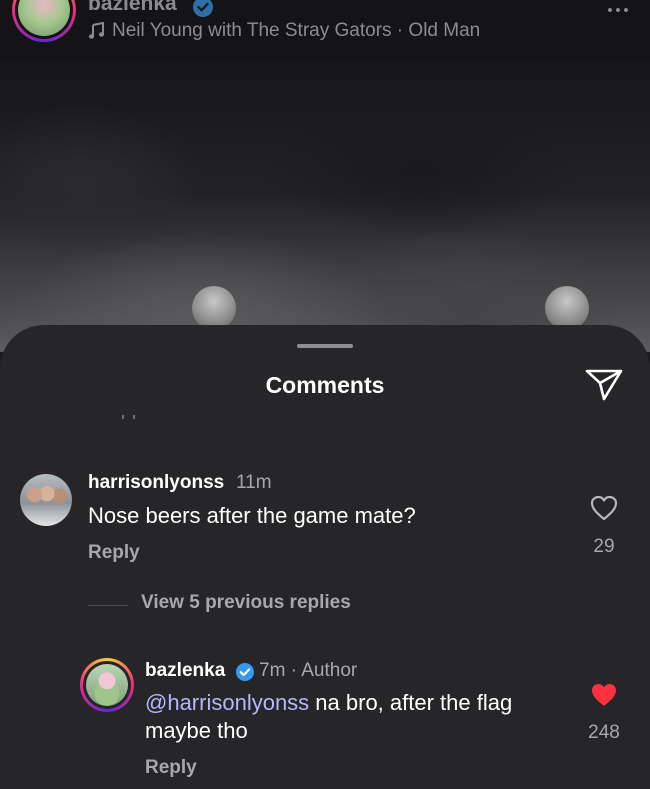 The image size is (650, 789). What do you see at coordinates (325, 385) in the screenshot?
I see `comments-title: Comments` at bounding box center [325, 385].